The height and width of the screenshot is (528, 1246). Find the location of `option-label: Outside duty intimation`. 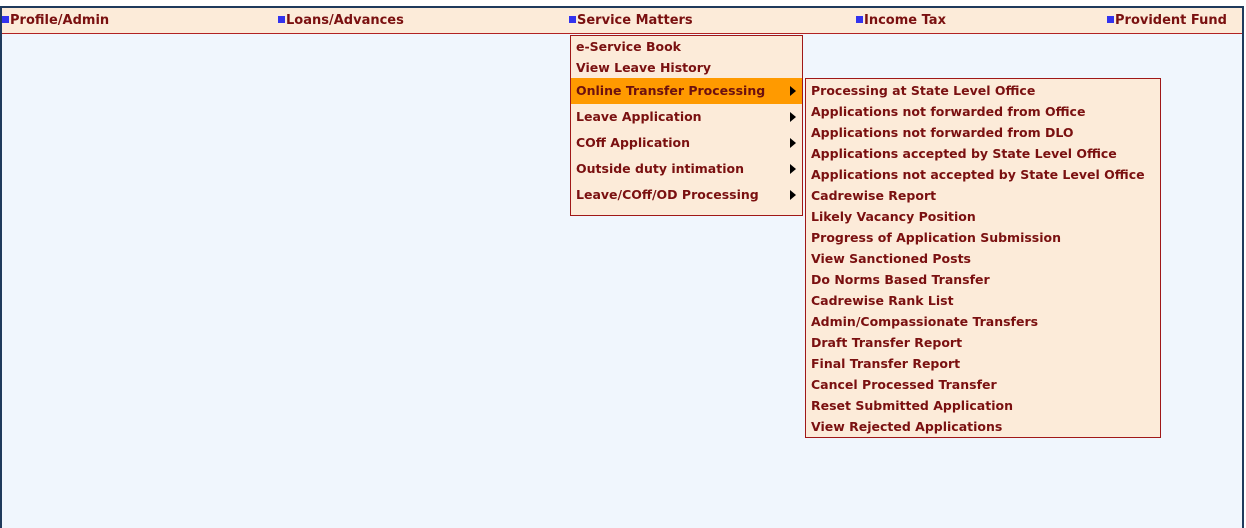

option-label: Outside duty intimation is located at coordinates (660, 168).